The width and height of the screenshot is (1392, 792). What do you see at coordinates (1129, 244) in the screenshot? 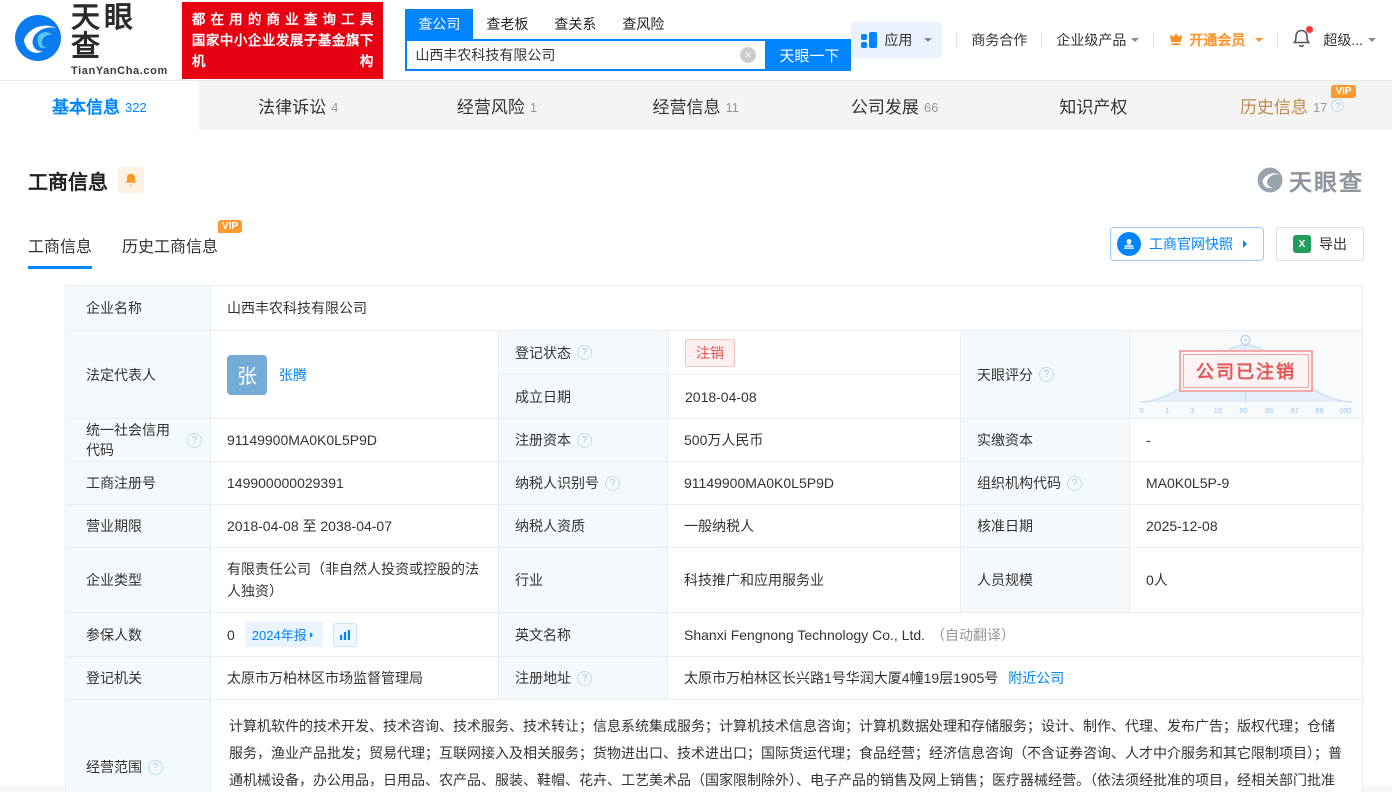
I see `stamp-icon` at bounding box center [1129, 244].